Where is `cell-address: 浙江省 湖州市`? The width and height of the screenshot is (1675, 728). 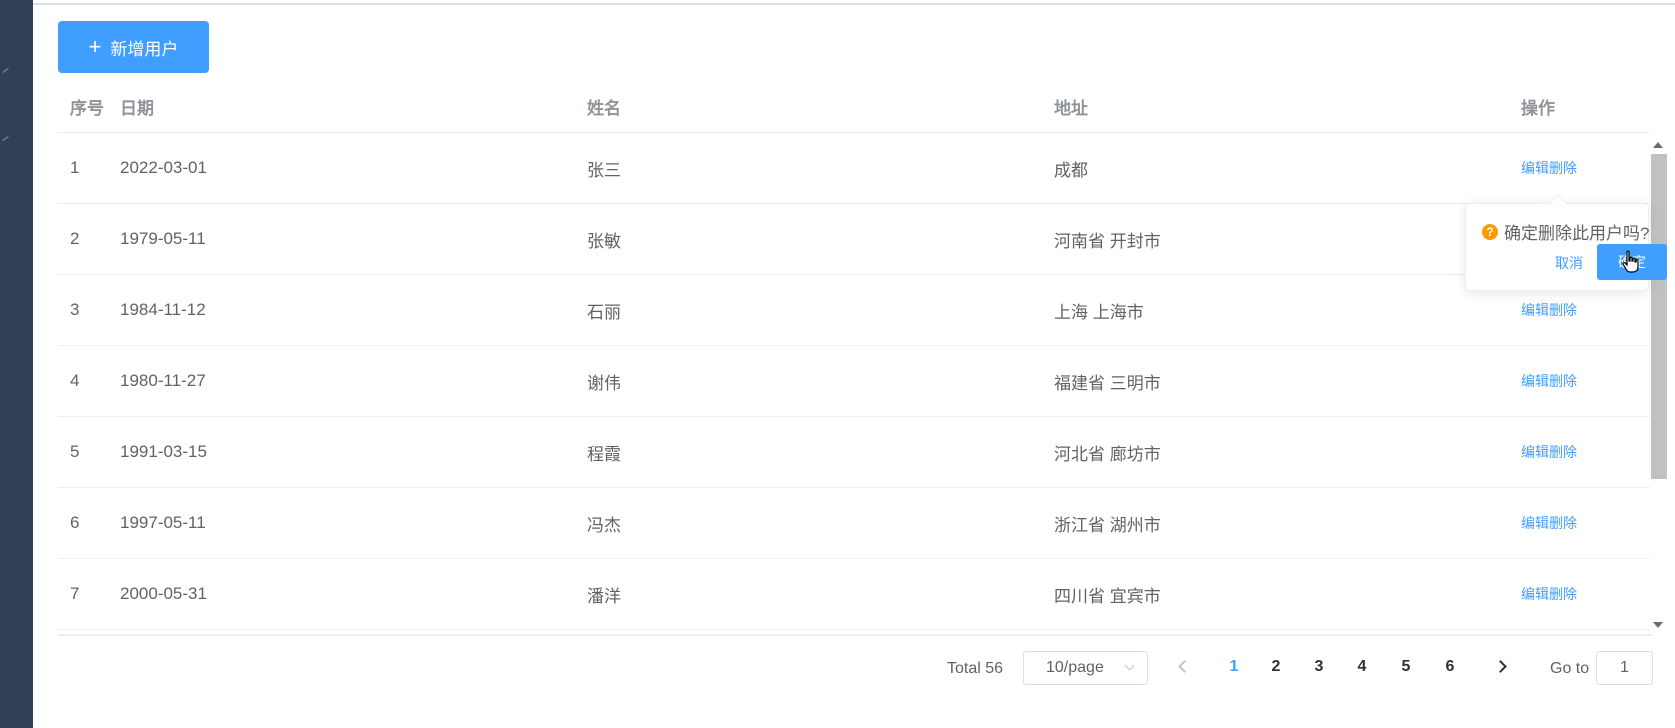 cell-address: 浙江省 湖州市 is located at coordinates (1107, 525).